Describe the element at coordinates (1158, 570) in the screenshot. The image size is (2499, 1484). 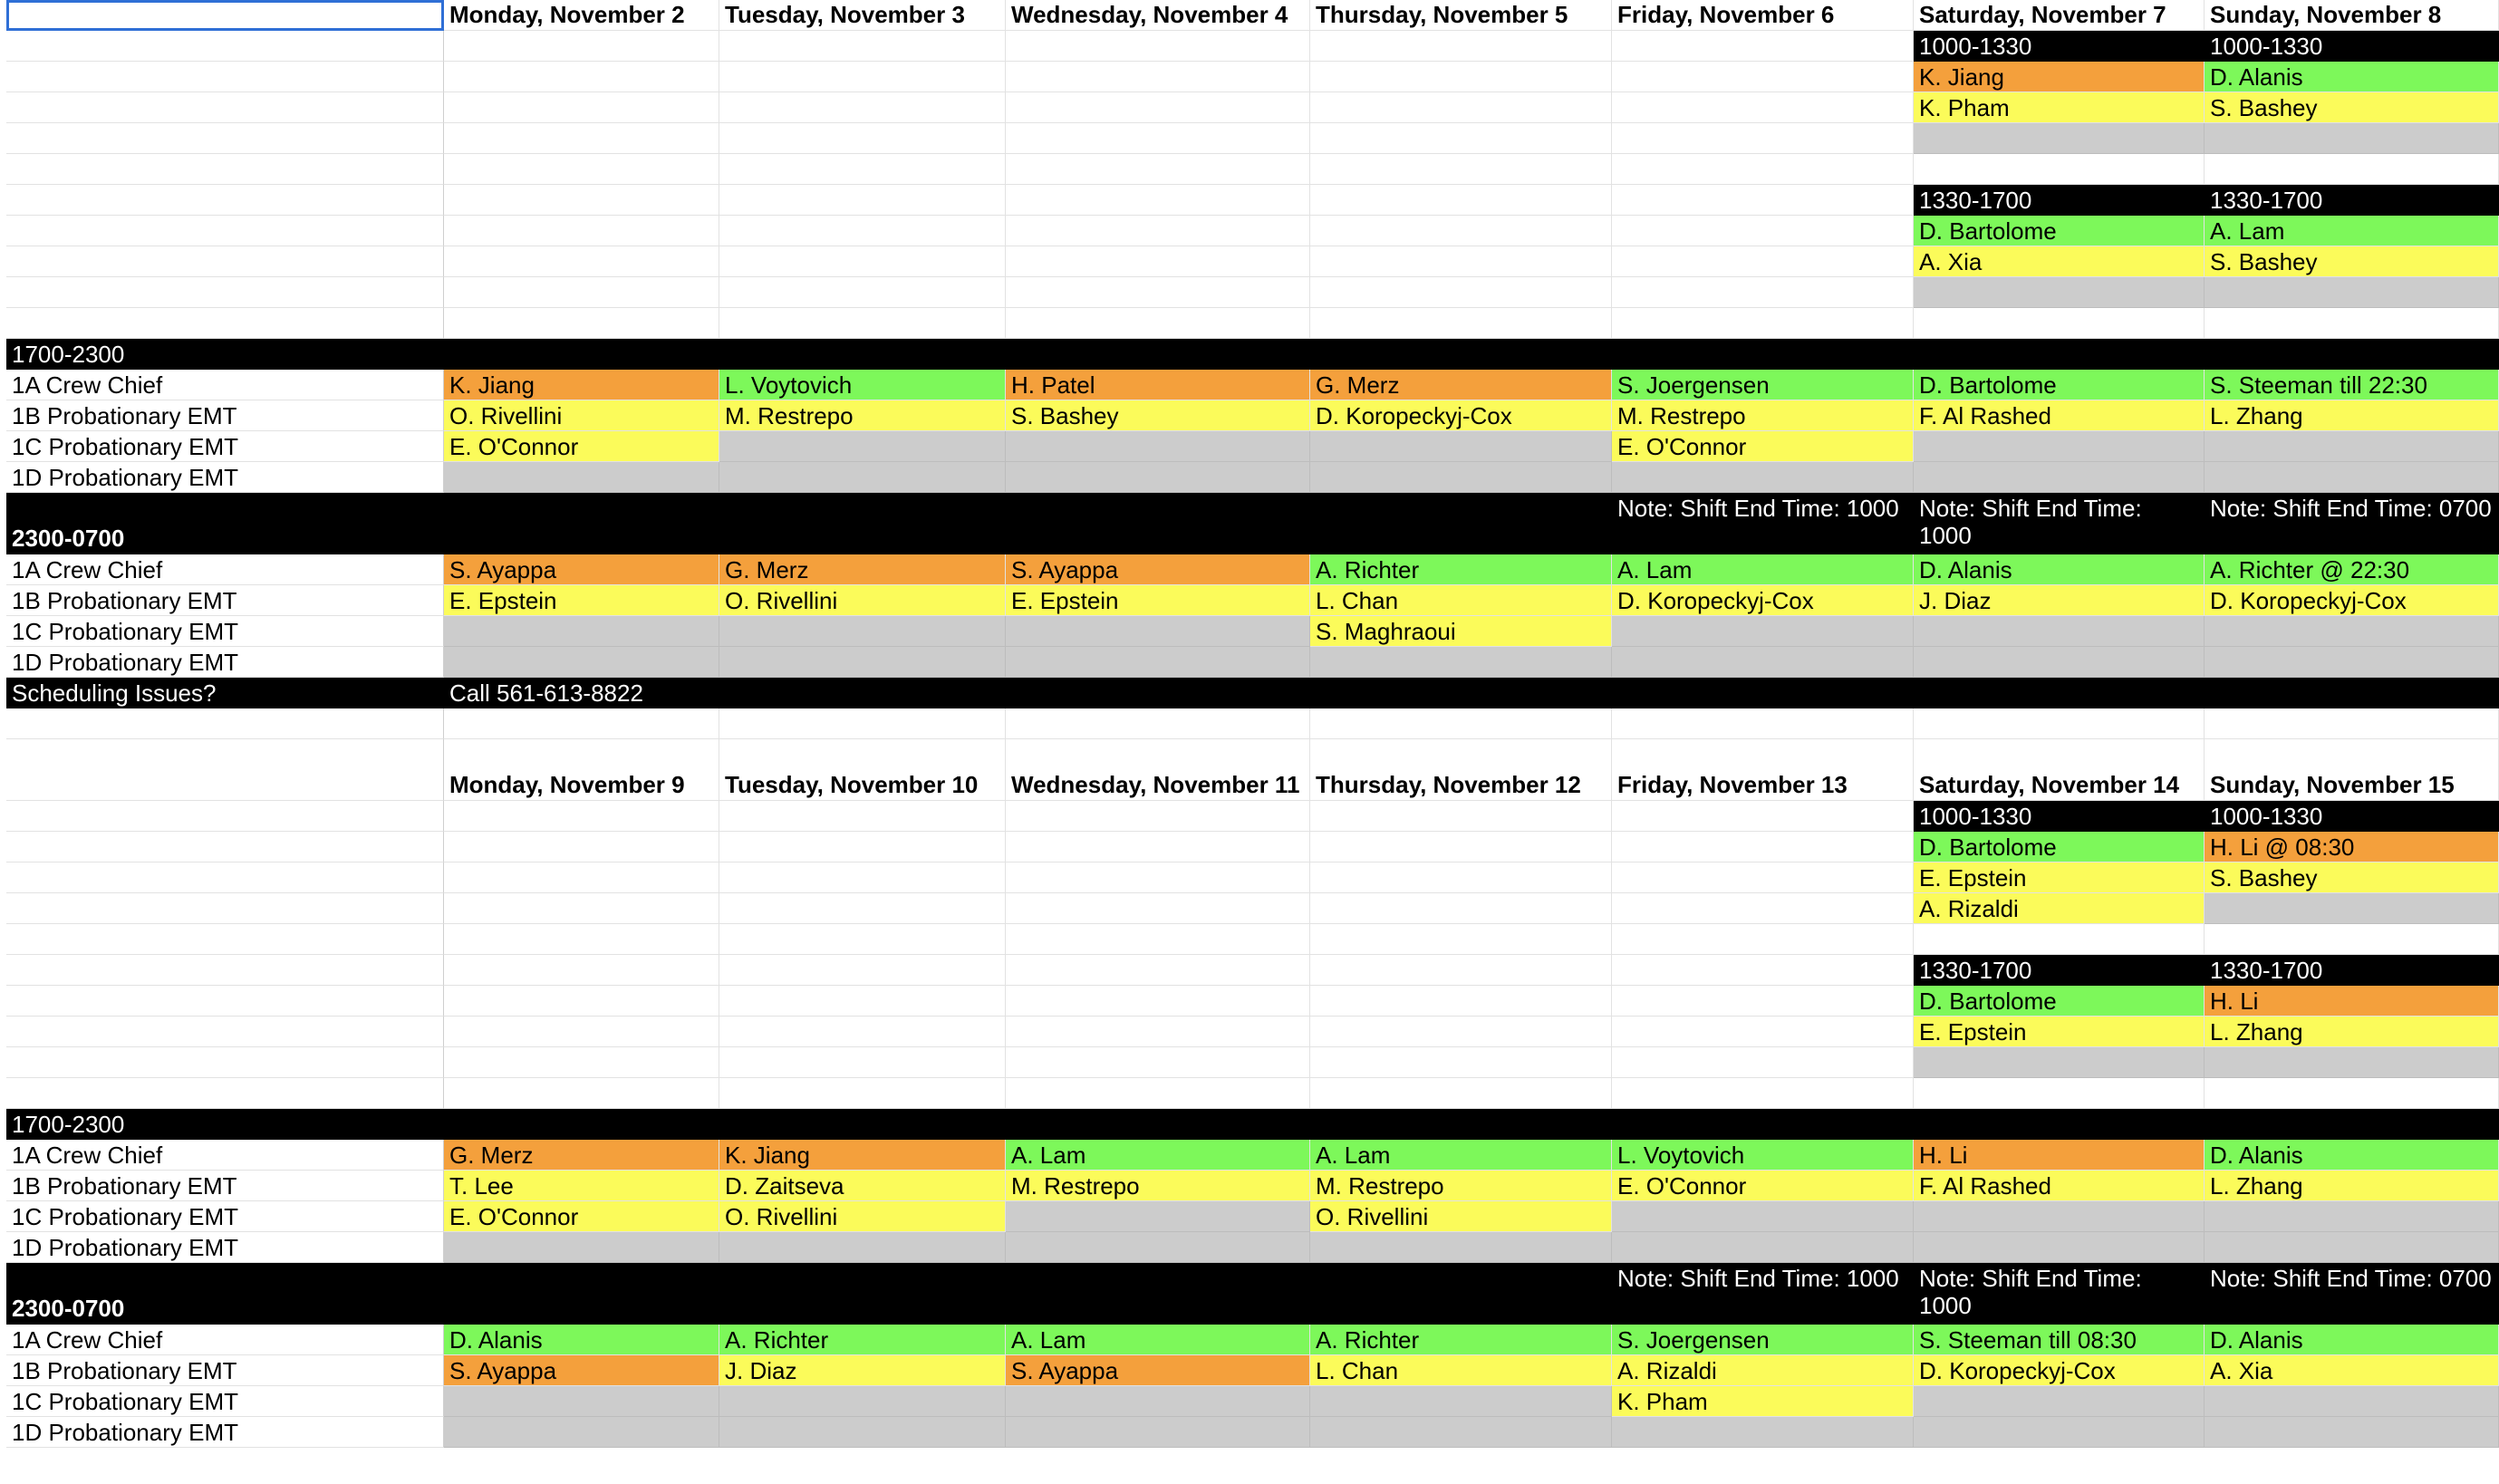
I see `staff-assignment: S. Ayappa` at that location.